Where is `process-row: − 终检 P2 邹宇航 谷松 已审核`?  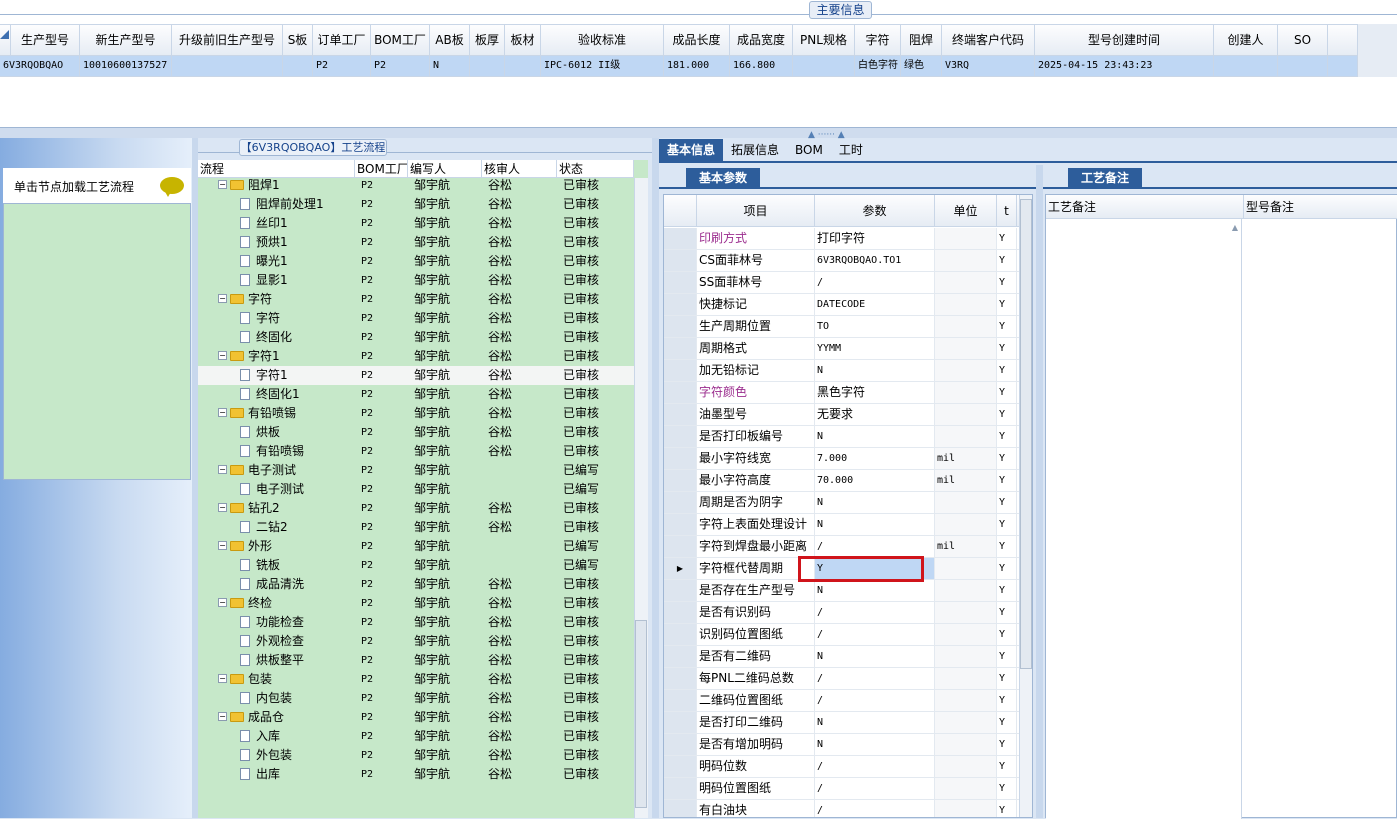 process-row: − 终检 P2 邹宇航 谷松 已审核 is located at coordinates (416, 603).